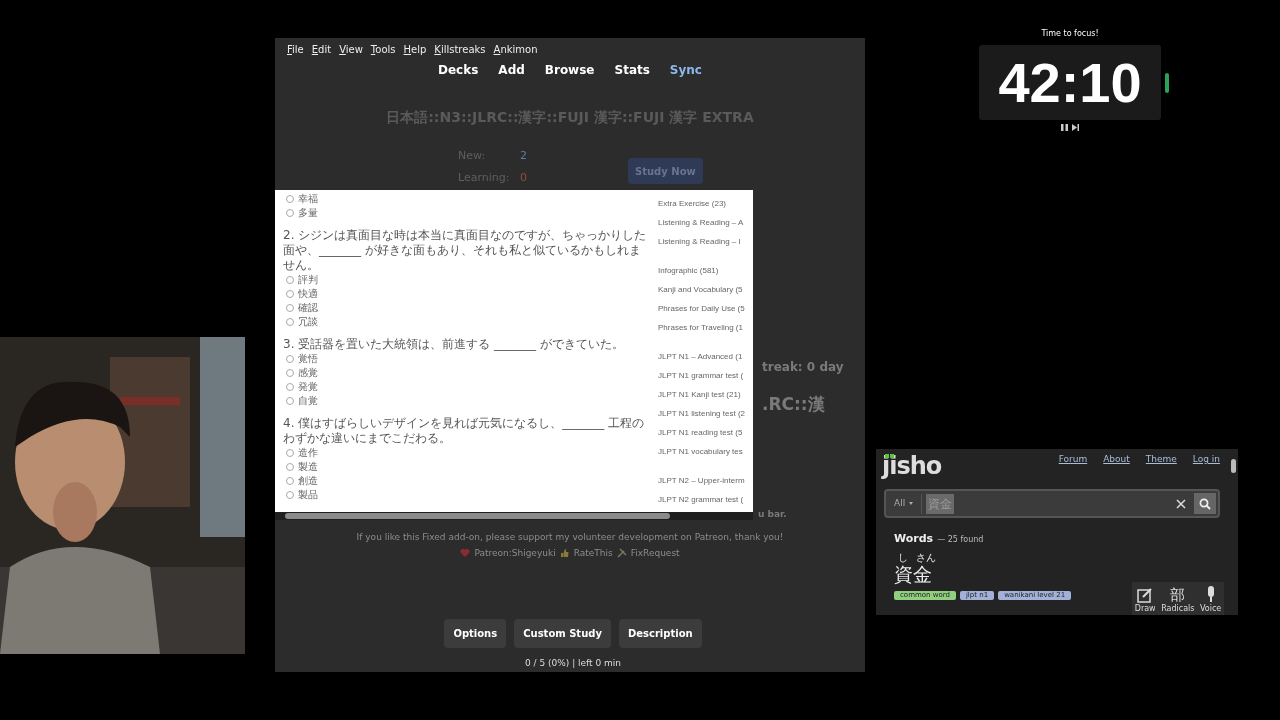  Describe the element at coordinates (772, 514) in the screenshot. I see `background-text: u bar.` at that location.